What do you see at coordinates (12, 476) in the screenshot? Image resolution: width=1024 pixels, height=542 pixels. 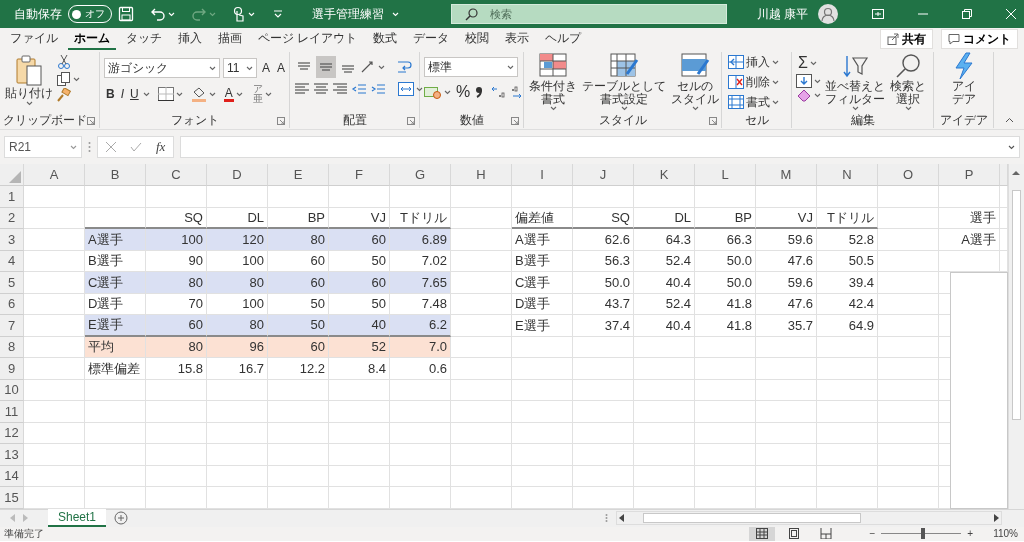 I see `row-header: 14` at bounding box center [12, 476].